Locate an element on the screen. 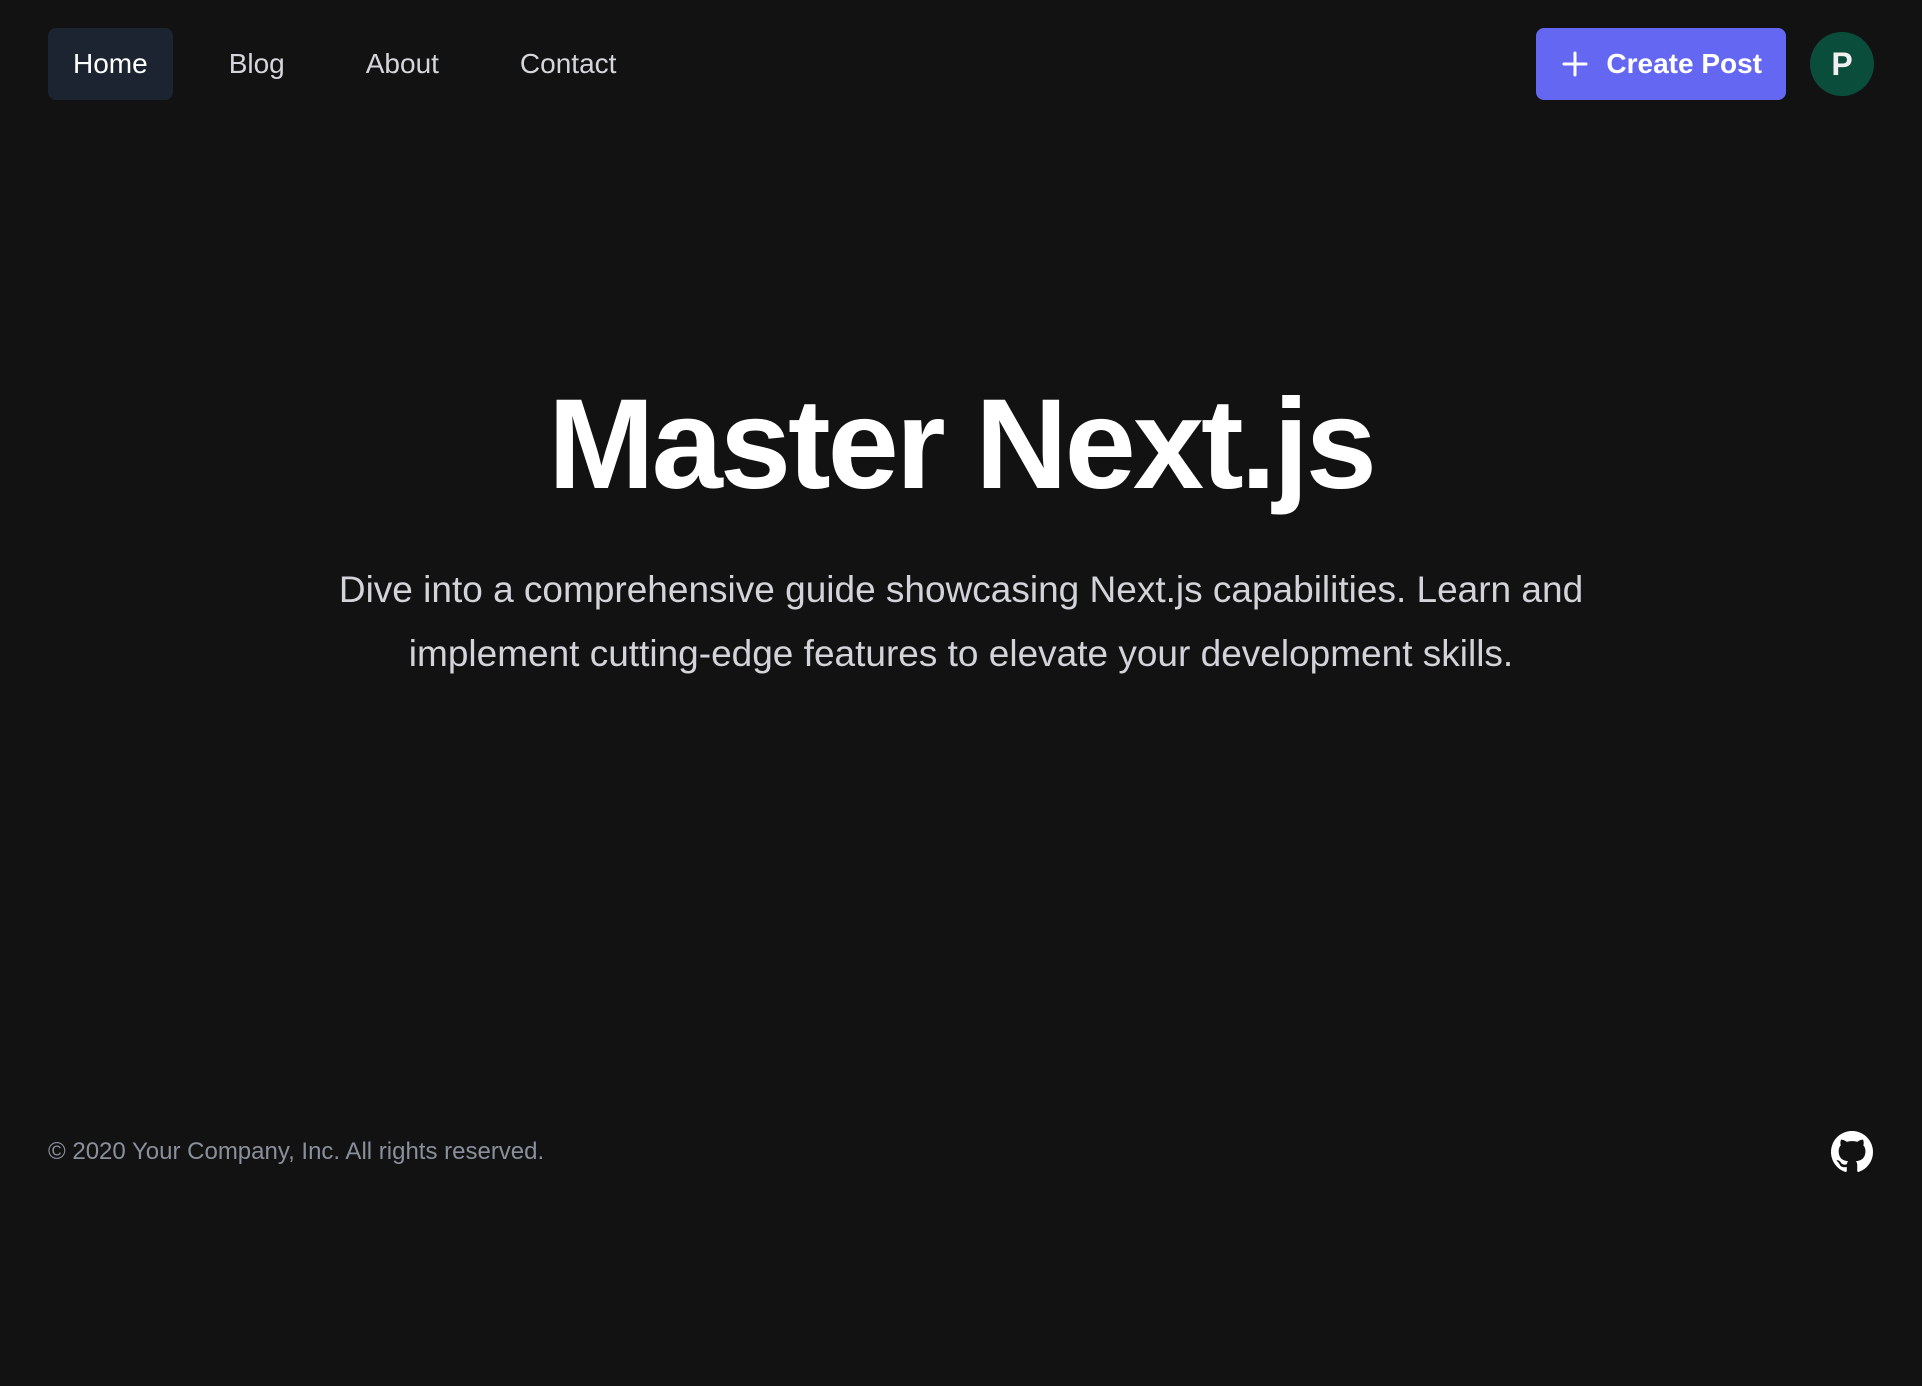  create-post-label: Create Post is located at coordinates (1684, 63).